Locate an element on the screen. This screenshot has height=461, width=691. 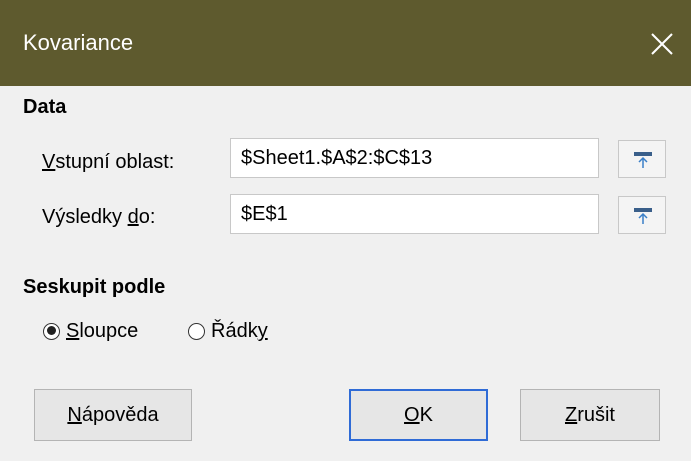
cancel-button: Zrušit is located at coordinates (590, 415).